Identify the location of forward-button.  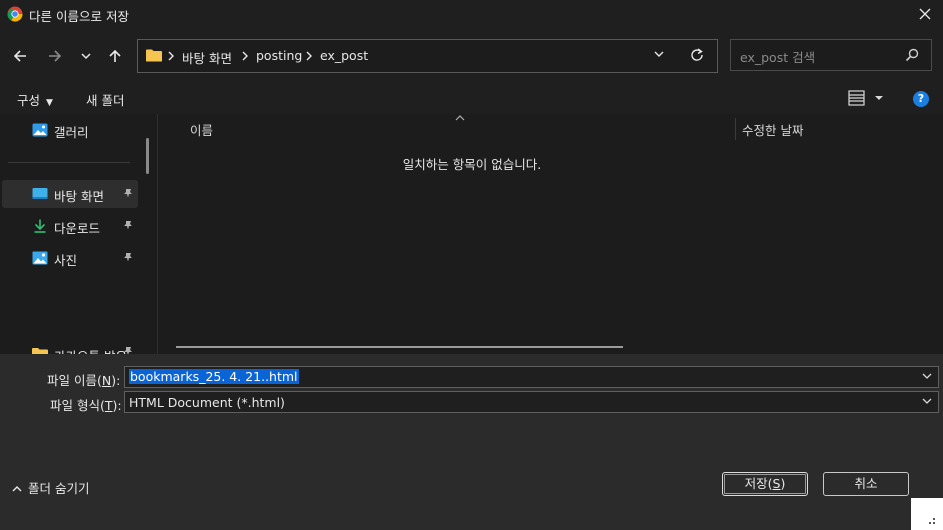
(55, 56).